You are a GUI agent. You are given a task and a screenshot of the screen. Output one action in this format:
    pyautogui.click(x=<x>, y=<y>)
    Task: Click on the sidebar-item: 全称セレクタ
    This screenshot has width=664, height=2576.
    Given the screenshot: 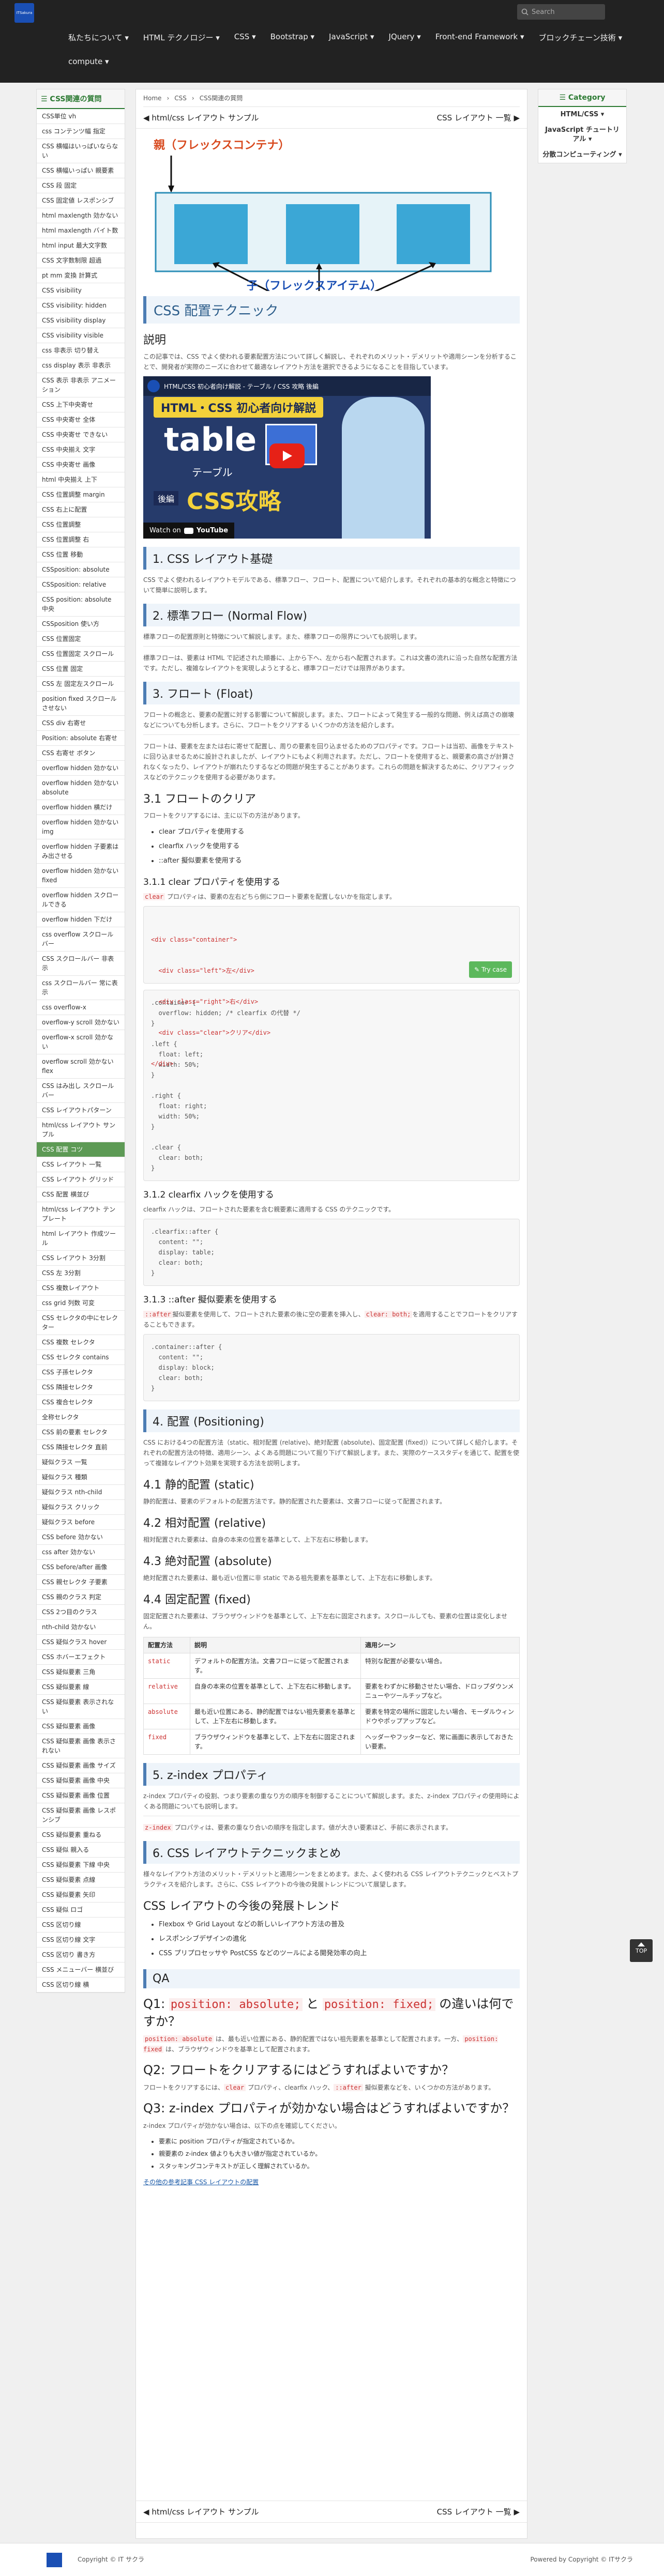 What is the action you would take?
    pyautogui.click(x=81, y=1418)
    